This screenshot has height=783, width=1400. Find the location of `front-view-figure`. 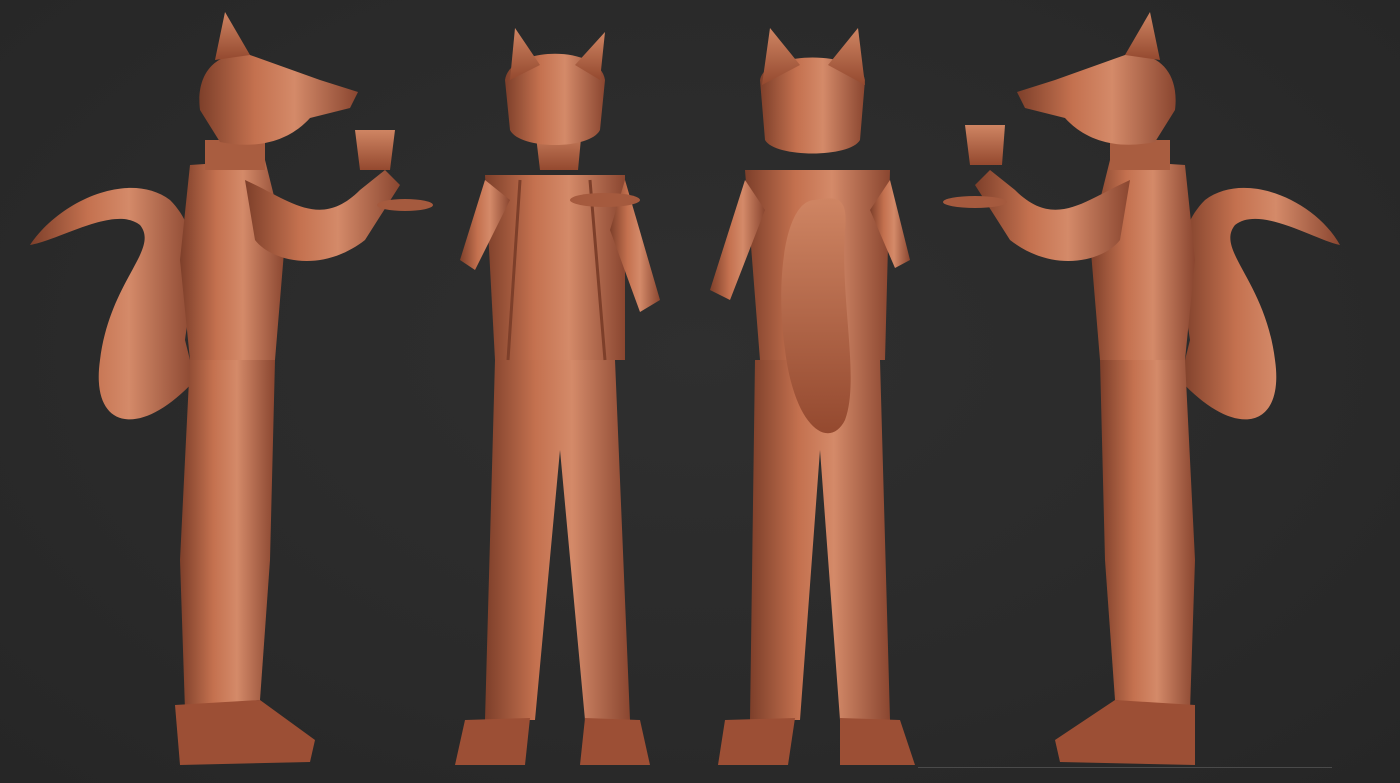

front-view-figure is located at coordinates (557, 396).